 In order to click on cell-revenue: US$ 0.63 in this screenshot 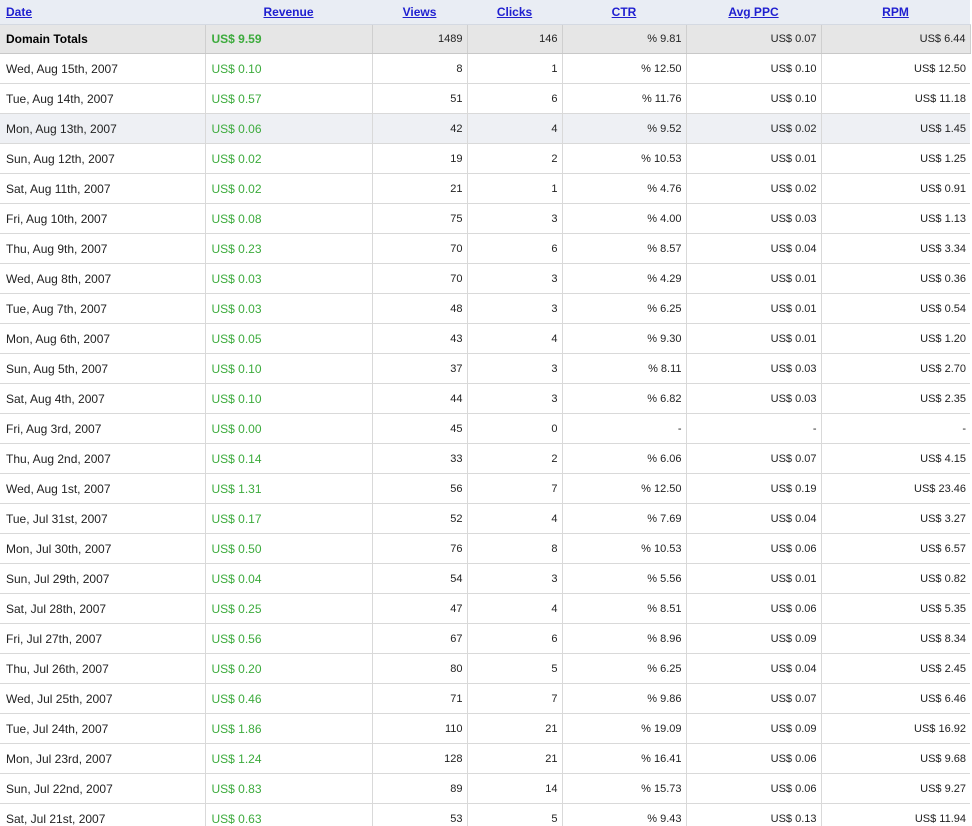, I will do `click(289, 814)`.